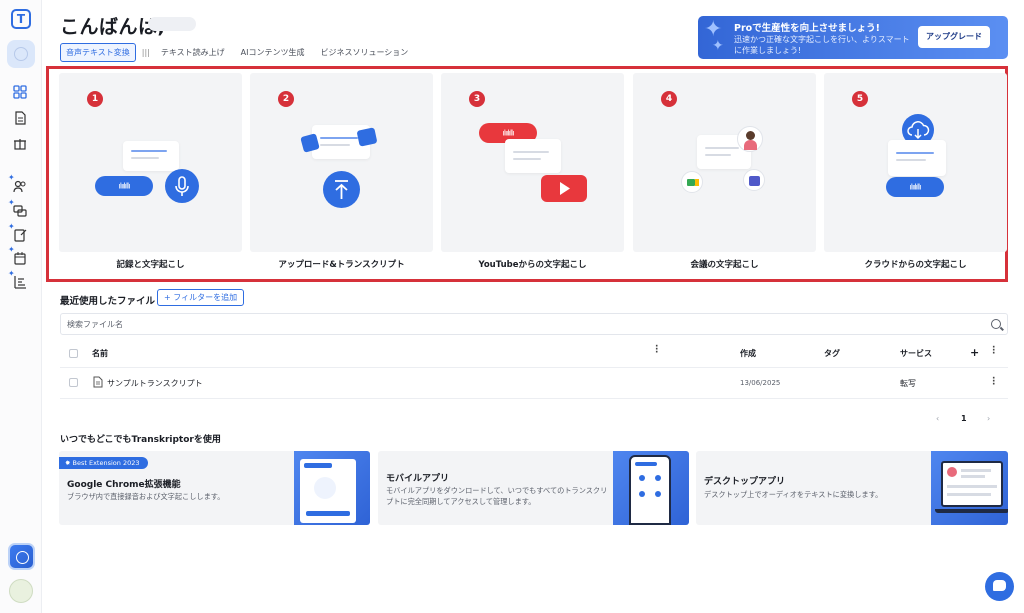 This screenshot has width=1024, height=613. What do you see at coordinates (103, 463) in the screenshot?
I see `award-badge: ✸ Best Extension 2023` at bounding box center [103, 463].